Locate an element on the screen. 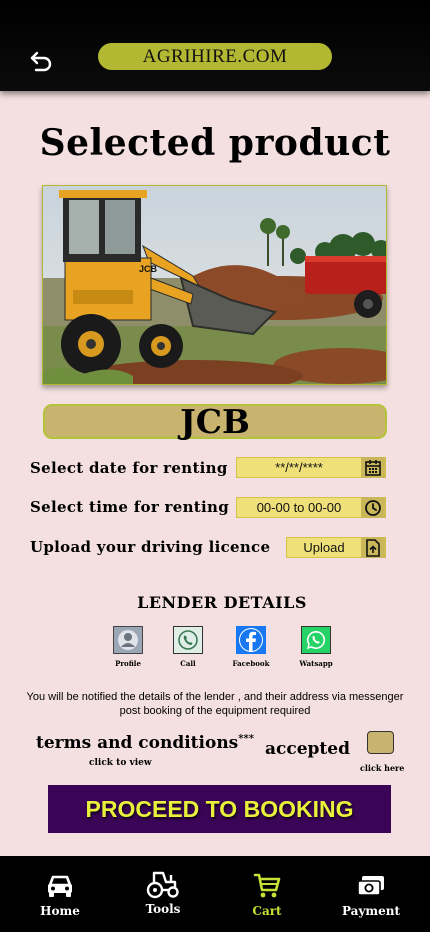  nav-home: Home is located at coordinates (60, 894).